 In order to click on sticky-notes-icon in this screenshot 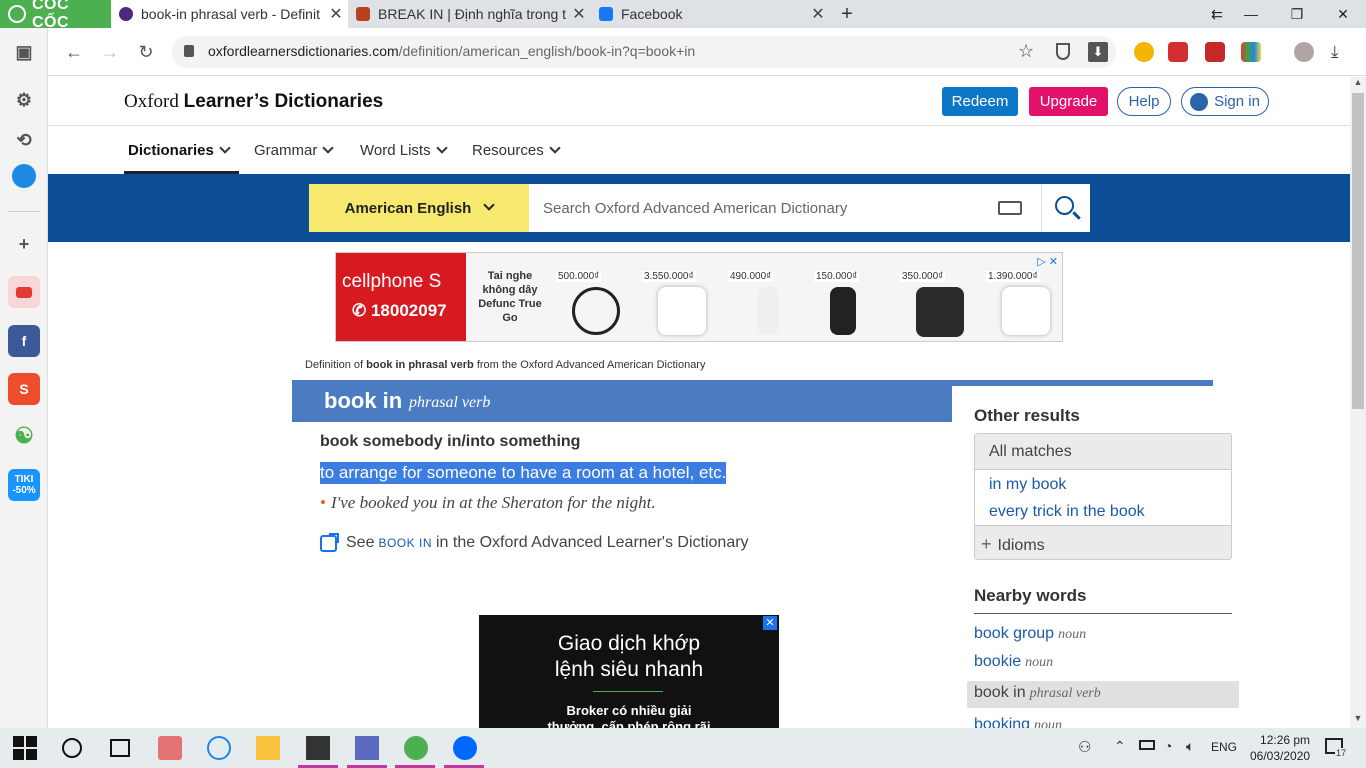, I will do `click(318, 748)`.